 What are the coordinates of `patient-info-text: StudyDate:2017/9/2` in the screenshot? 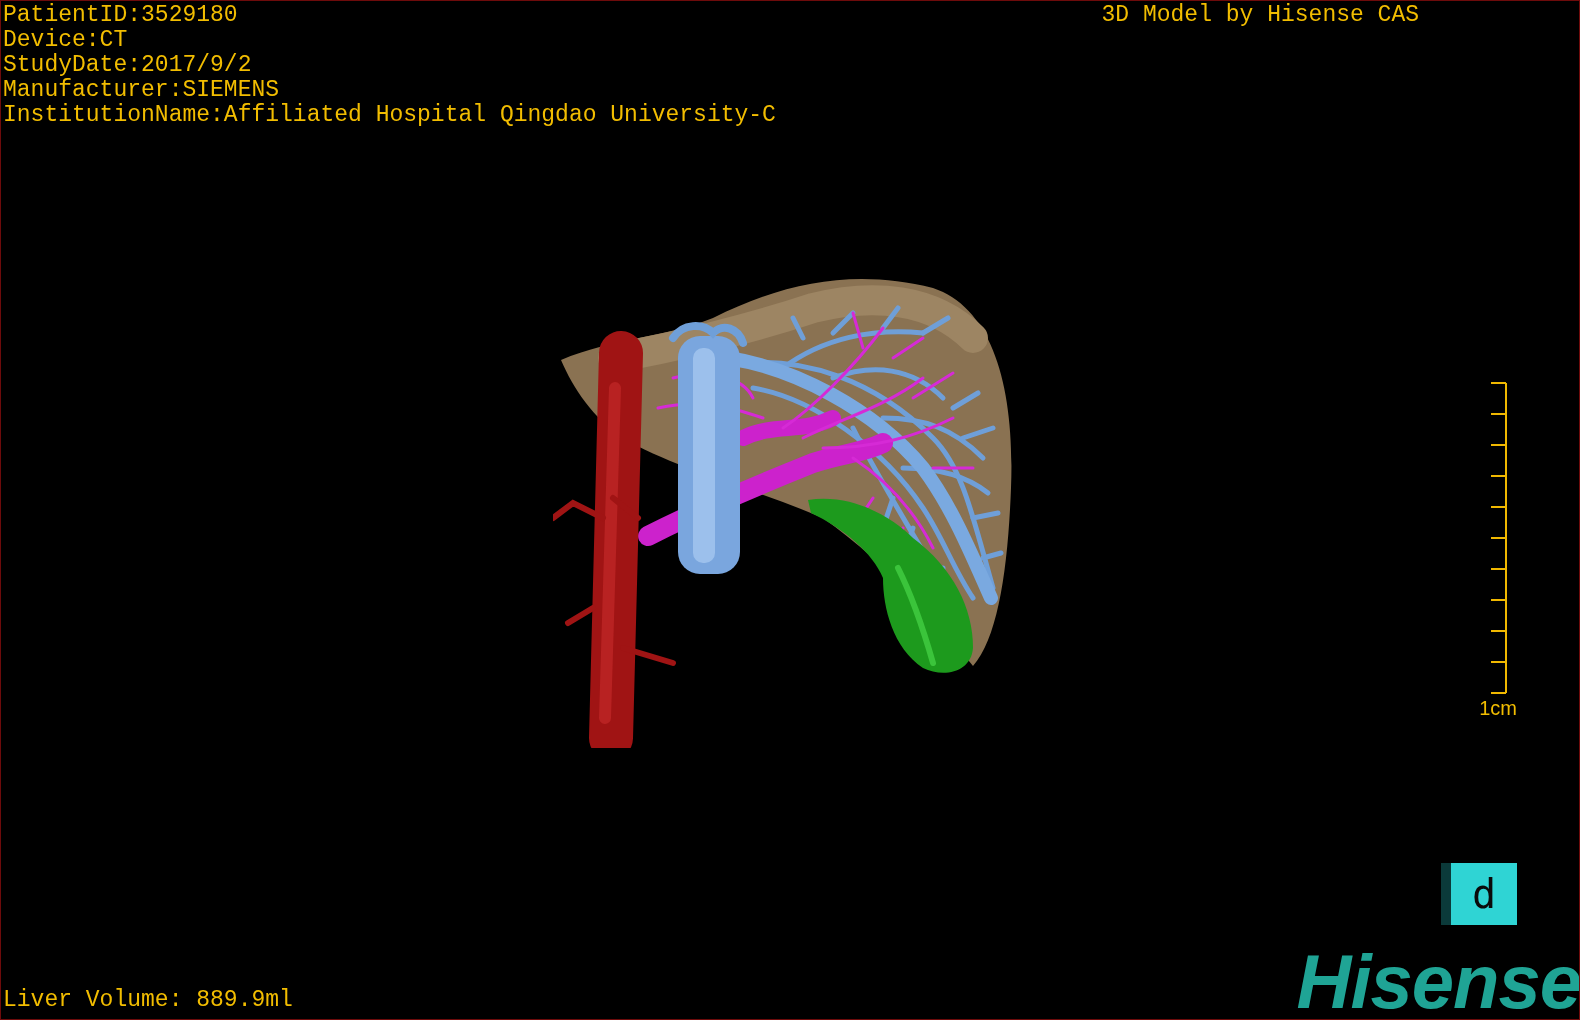 It's located at (128, 65).